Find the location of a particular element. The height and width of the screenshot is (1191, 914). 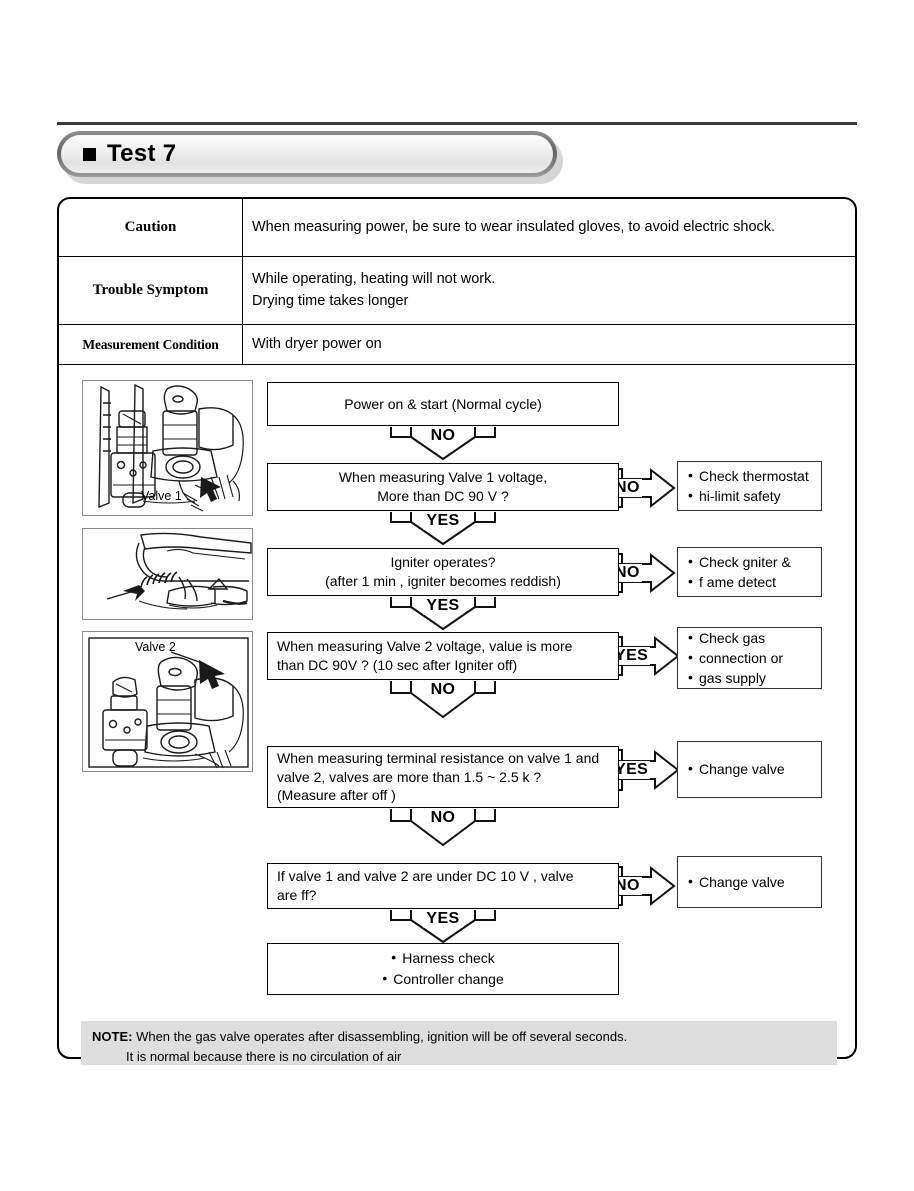

photo-caption-valve-1: Valve 1 is located at coordinates (161, 496).